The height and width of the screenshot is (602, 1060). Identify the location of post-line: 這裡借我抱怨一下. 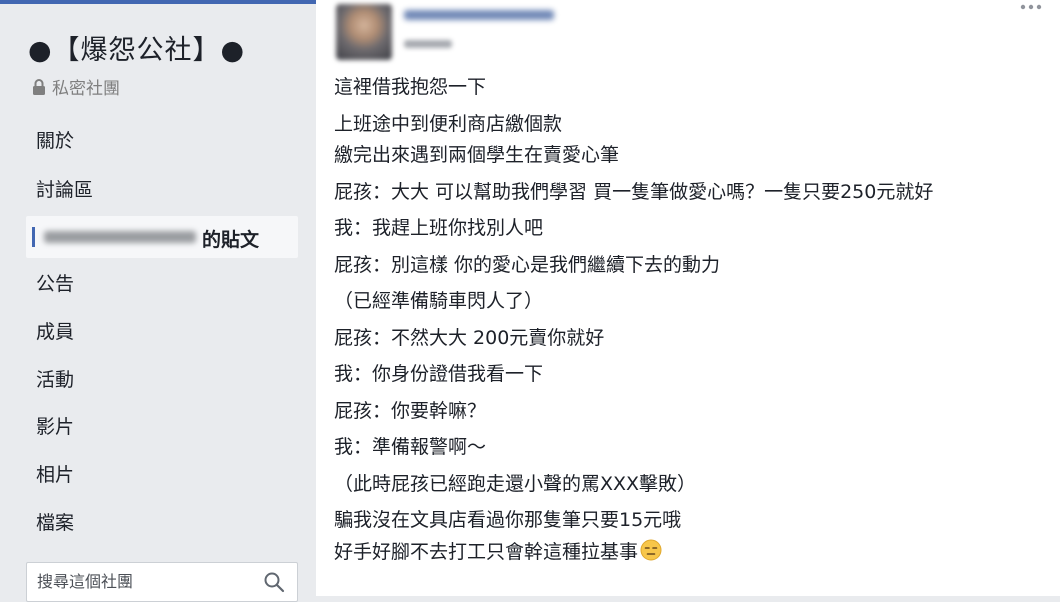
(410, 87).